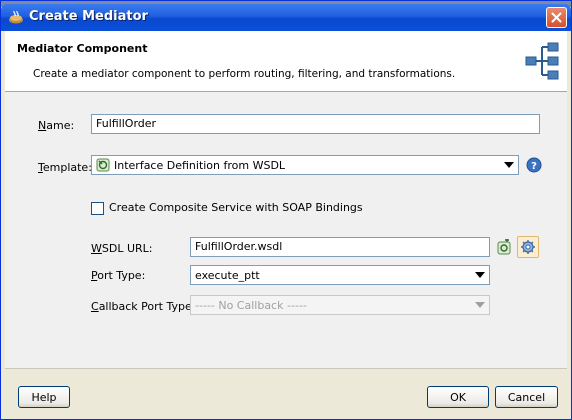 The width and height of the screenshot is (572, 420). I want to click on close-button, so click(556, 17).